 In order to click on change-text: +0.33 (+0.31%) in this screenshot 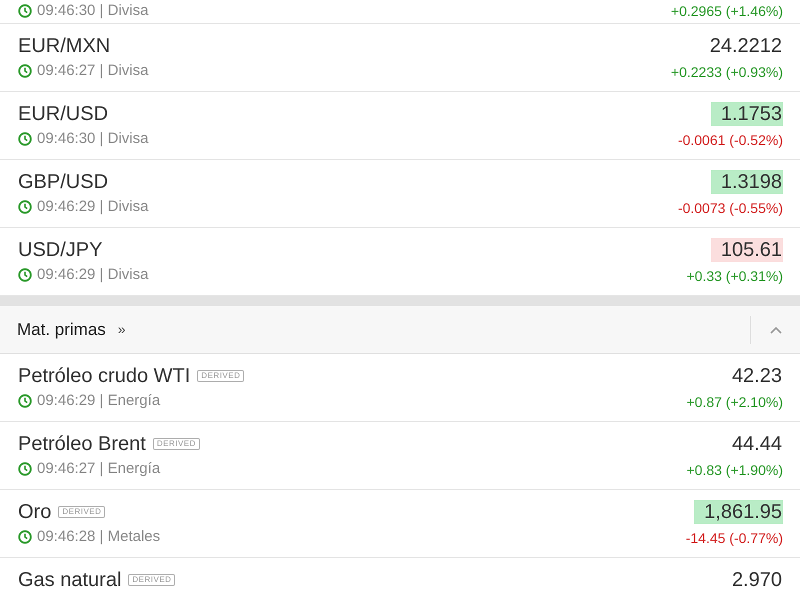, I will do `click(734, 276)`.